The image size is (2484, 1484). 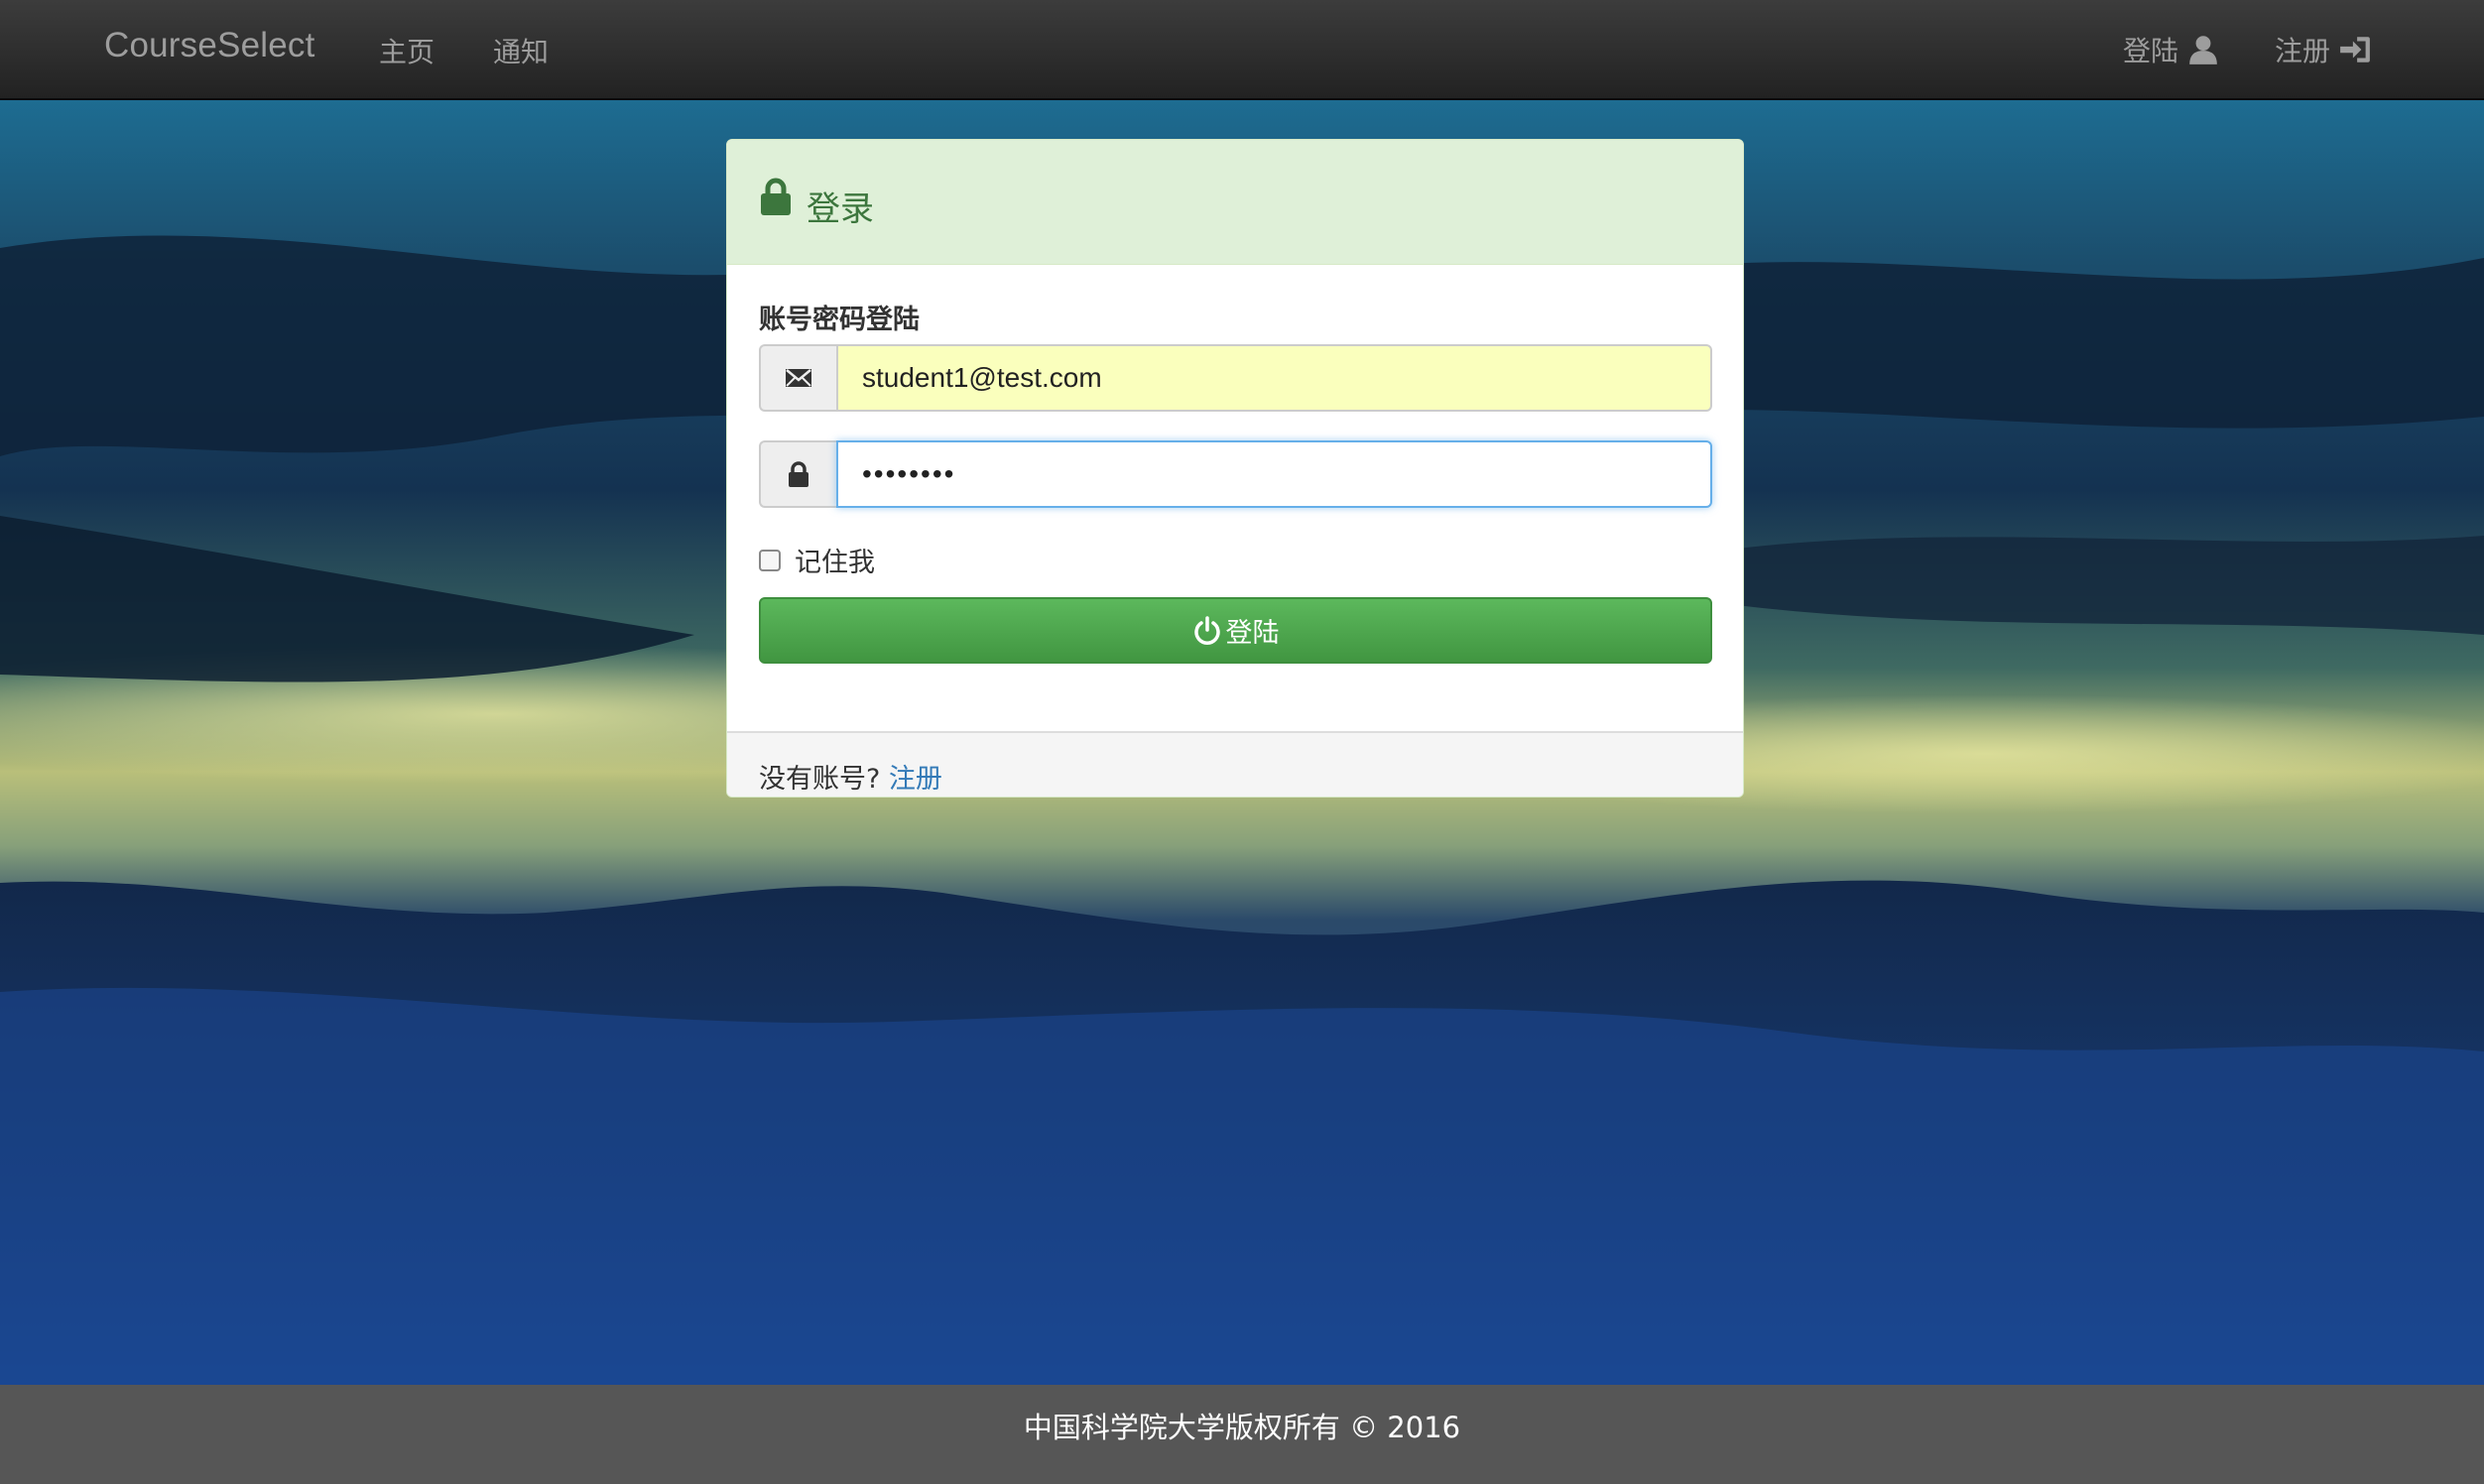 I want to click on password-input-group, so click(x=1235, y=474).